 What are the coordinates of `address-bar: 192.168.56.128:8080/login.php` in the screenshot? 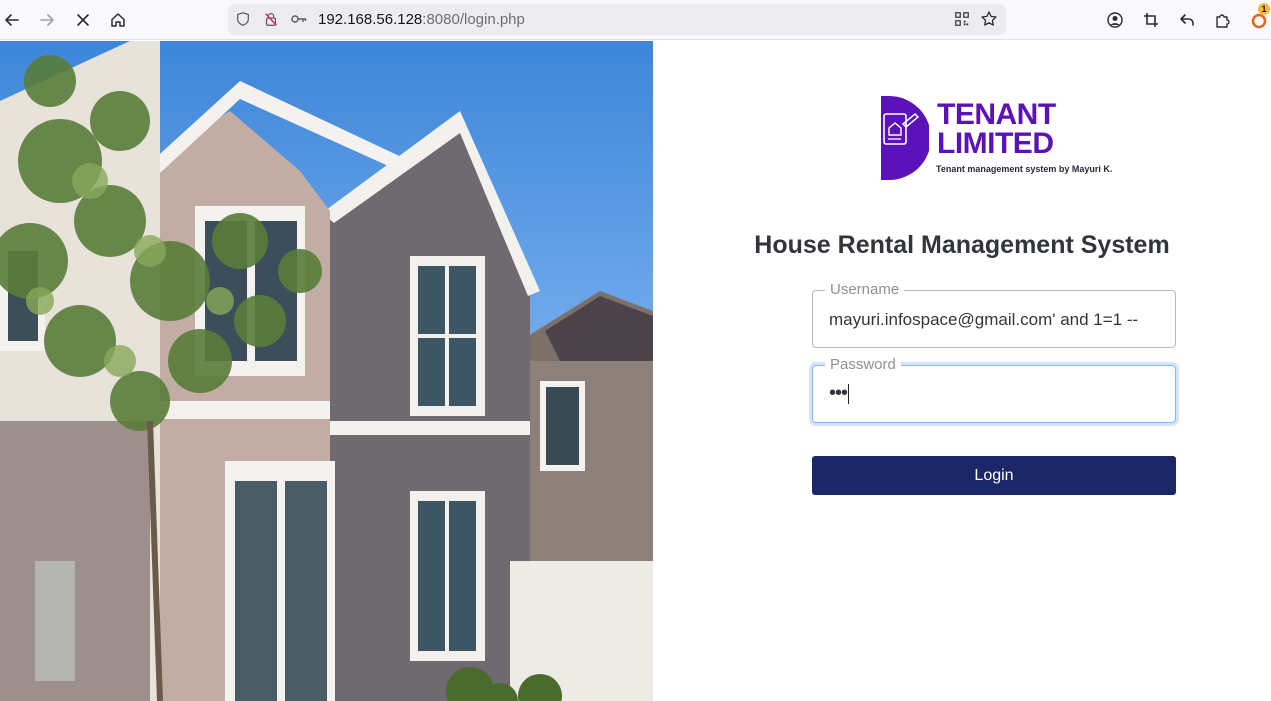 It's located at (617, 19).